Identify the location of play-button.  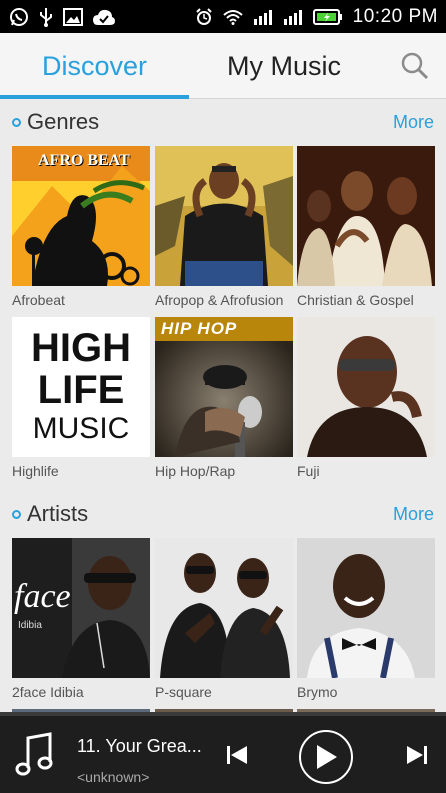
(326, 757).